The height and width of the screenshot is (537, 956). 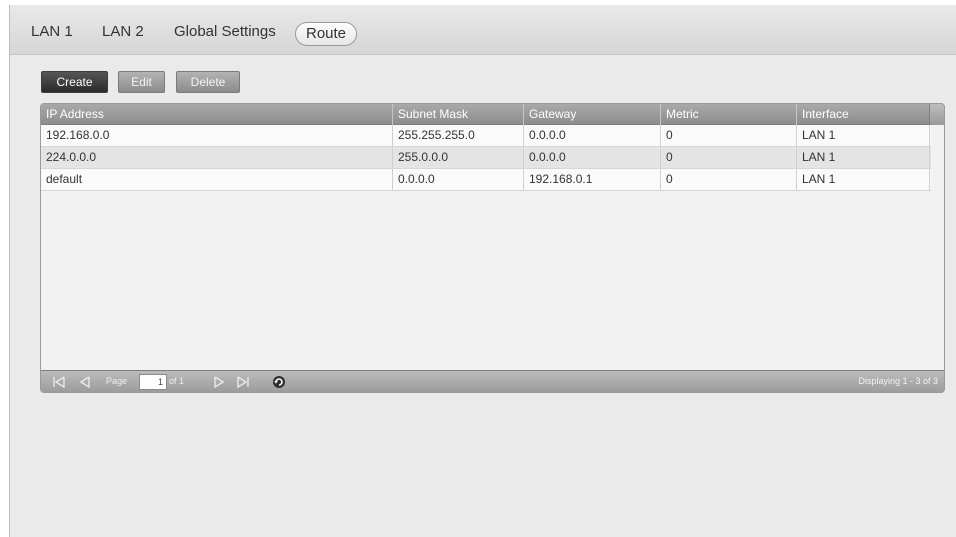 What do you see at coordinates (123, 33) in the screenshot?
I see `tab-lan2: LAN 2` at bounding box center [123, 33].